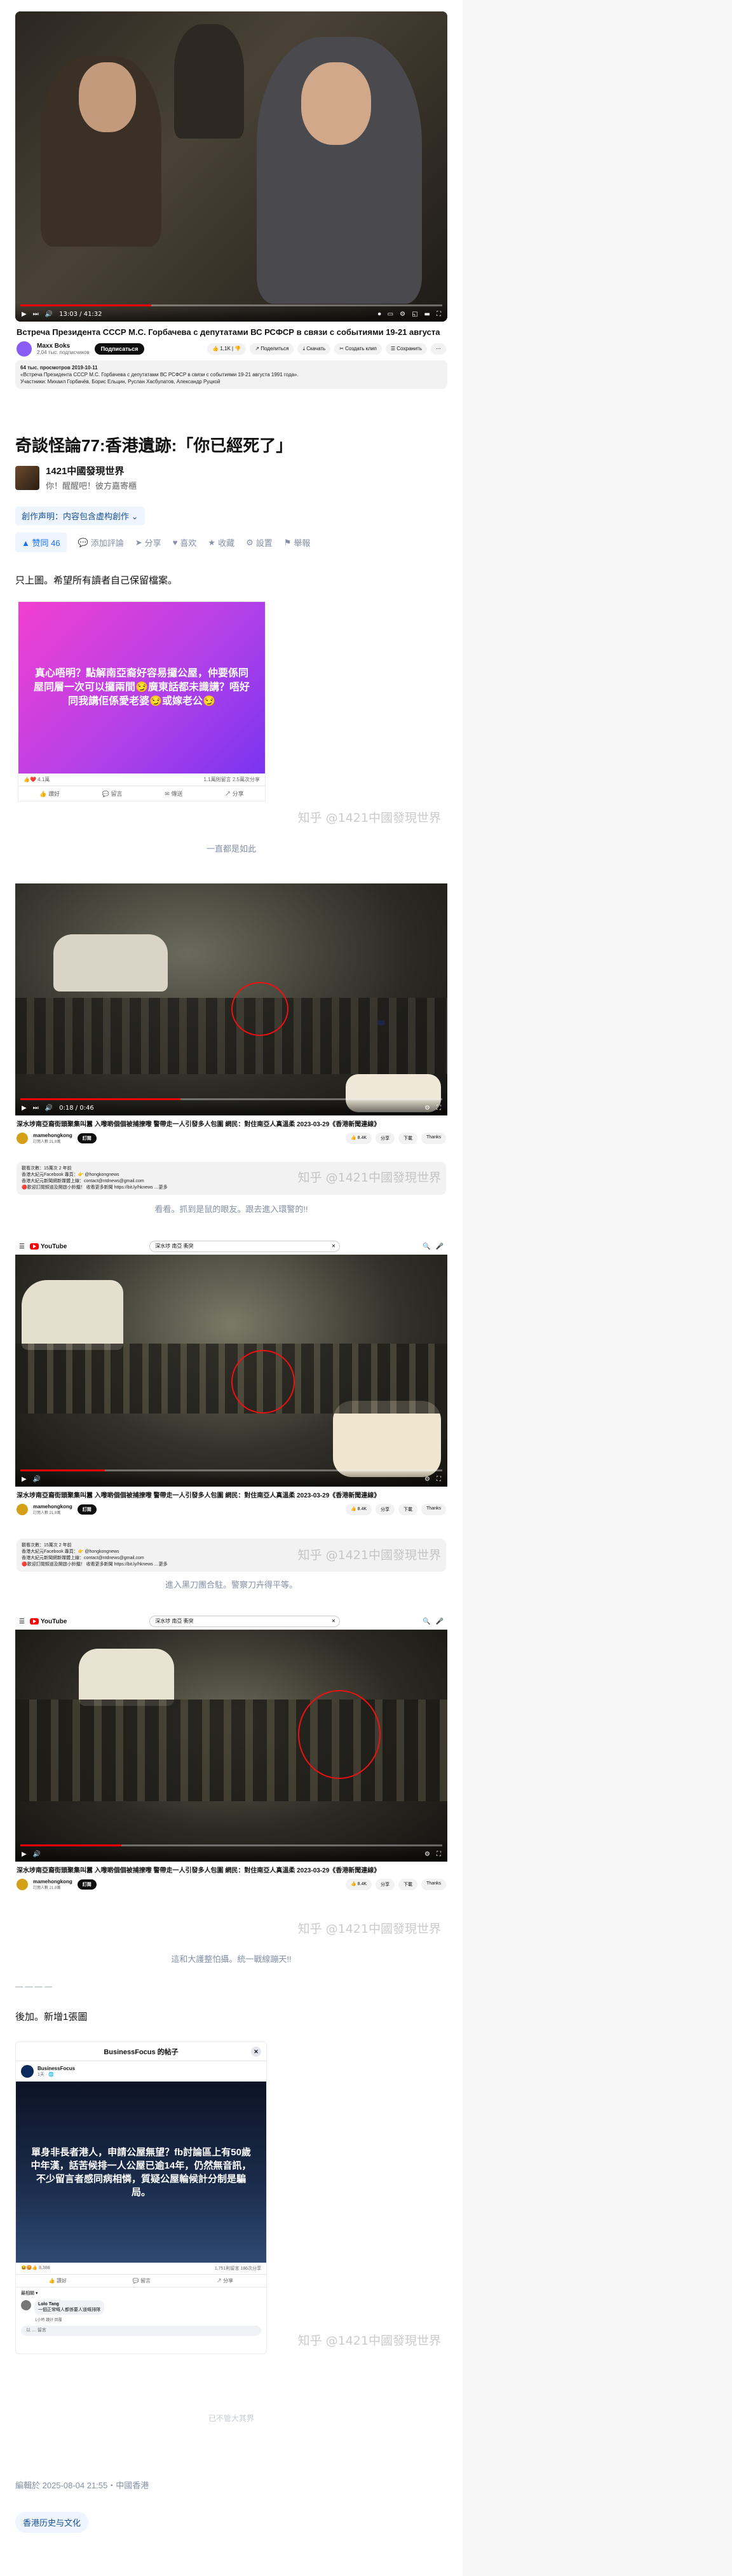 The width and height of the screenshot is (732, 2576). Describe the element at coordinates (27, 477) in the screenshot. I see `author-avatar` at that location.